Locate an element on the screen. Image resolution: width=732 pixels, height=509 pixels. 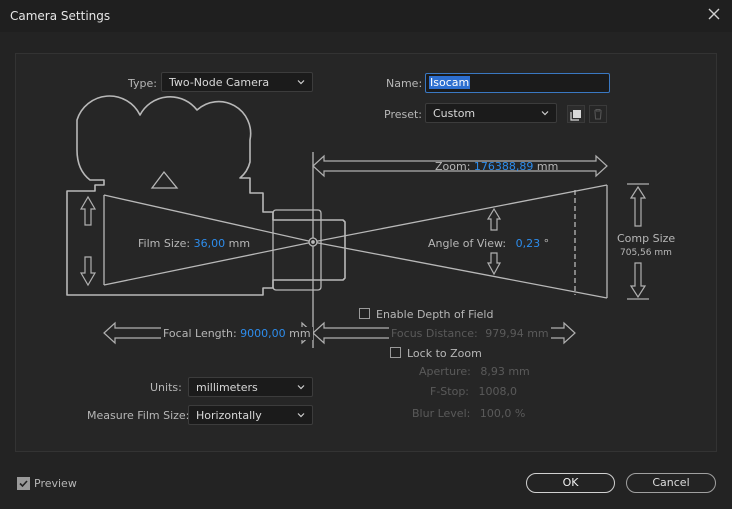
film-size-readout: Film Size: 36,00 mm is located at coordinates (194, 243).